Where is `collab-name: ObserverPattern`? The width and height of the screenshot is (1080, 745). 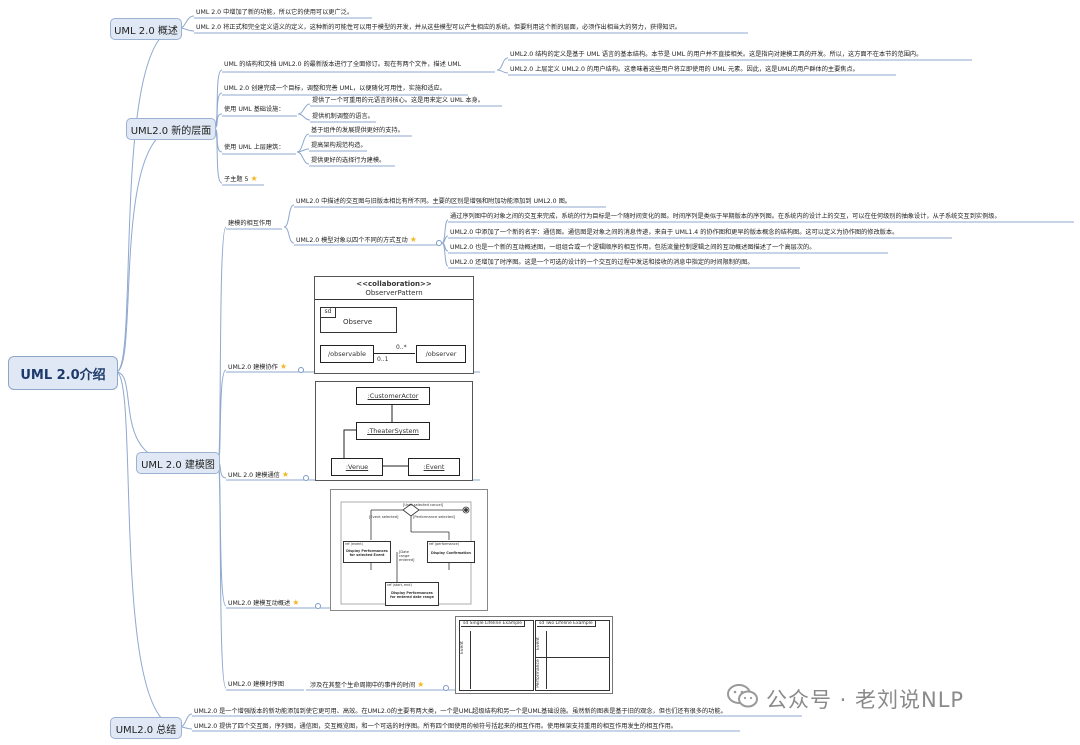 collab-name: ObserverPattern is located at coordinates (394, 293).